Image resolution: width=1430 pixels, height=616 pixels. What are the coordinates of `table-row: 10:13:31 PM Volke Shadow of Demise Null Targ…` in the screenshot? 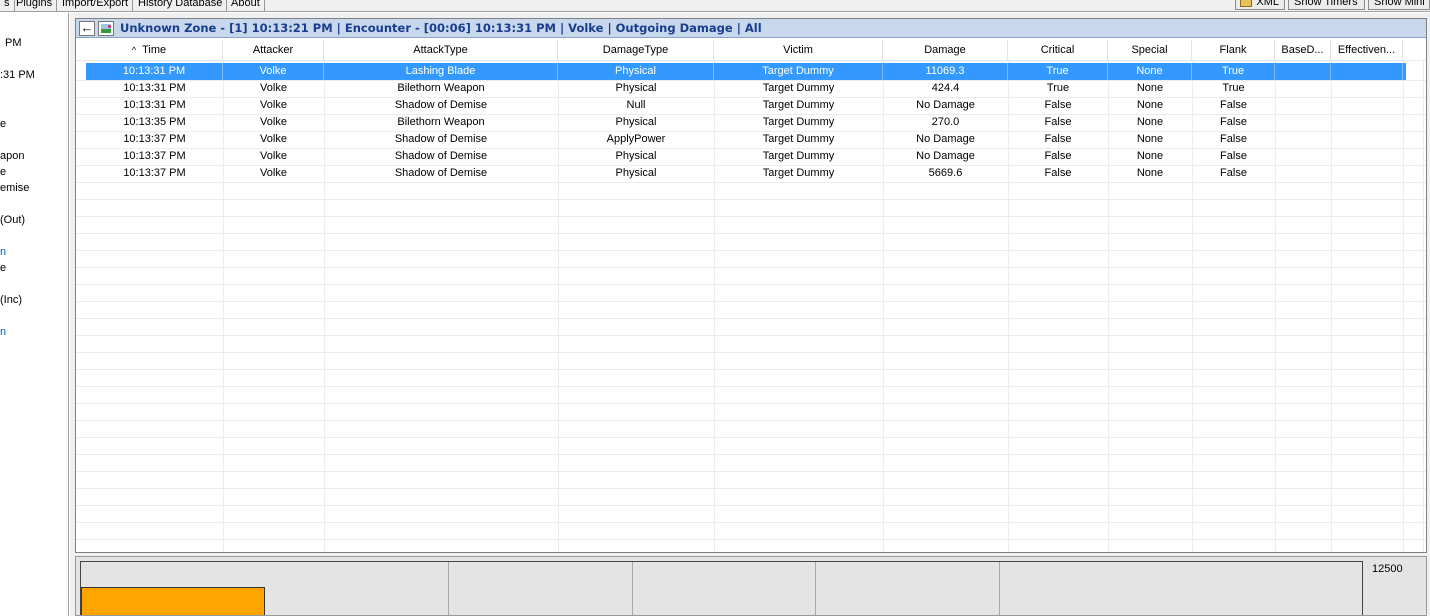 It's located at (746, 105).